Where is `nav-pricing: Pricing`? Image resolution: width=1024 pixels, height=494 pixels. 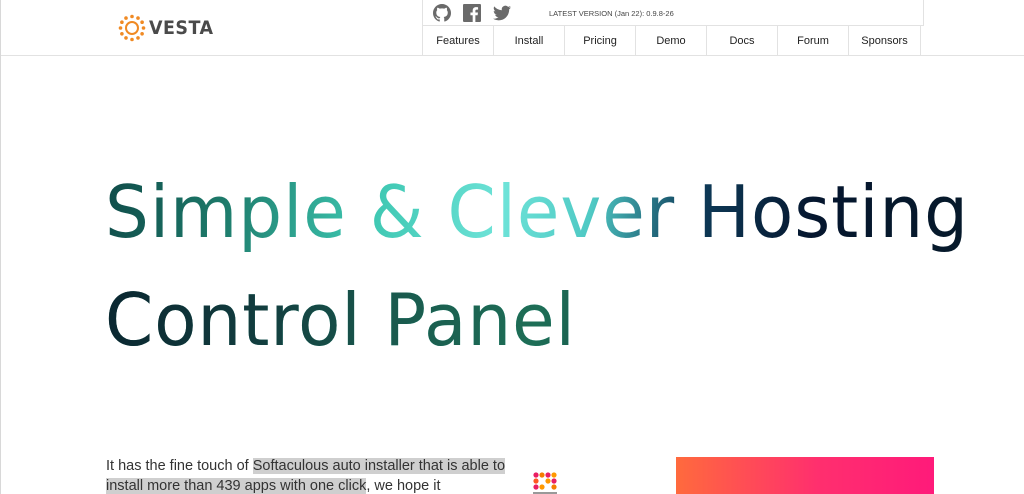
nav-pricing: Pricing is located at coordinates (600, 41).